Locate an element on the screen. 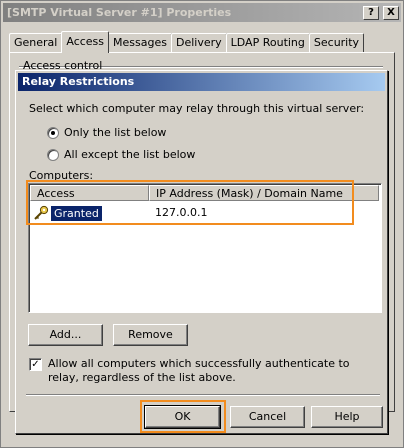 The width and height of the screenshot is (404, 448). remove-button: Remove is located at coordinates (150, 335).